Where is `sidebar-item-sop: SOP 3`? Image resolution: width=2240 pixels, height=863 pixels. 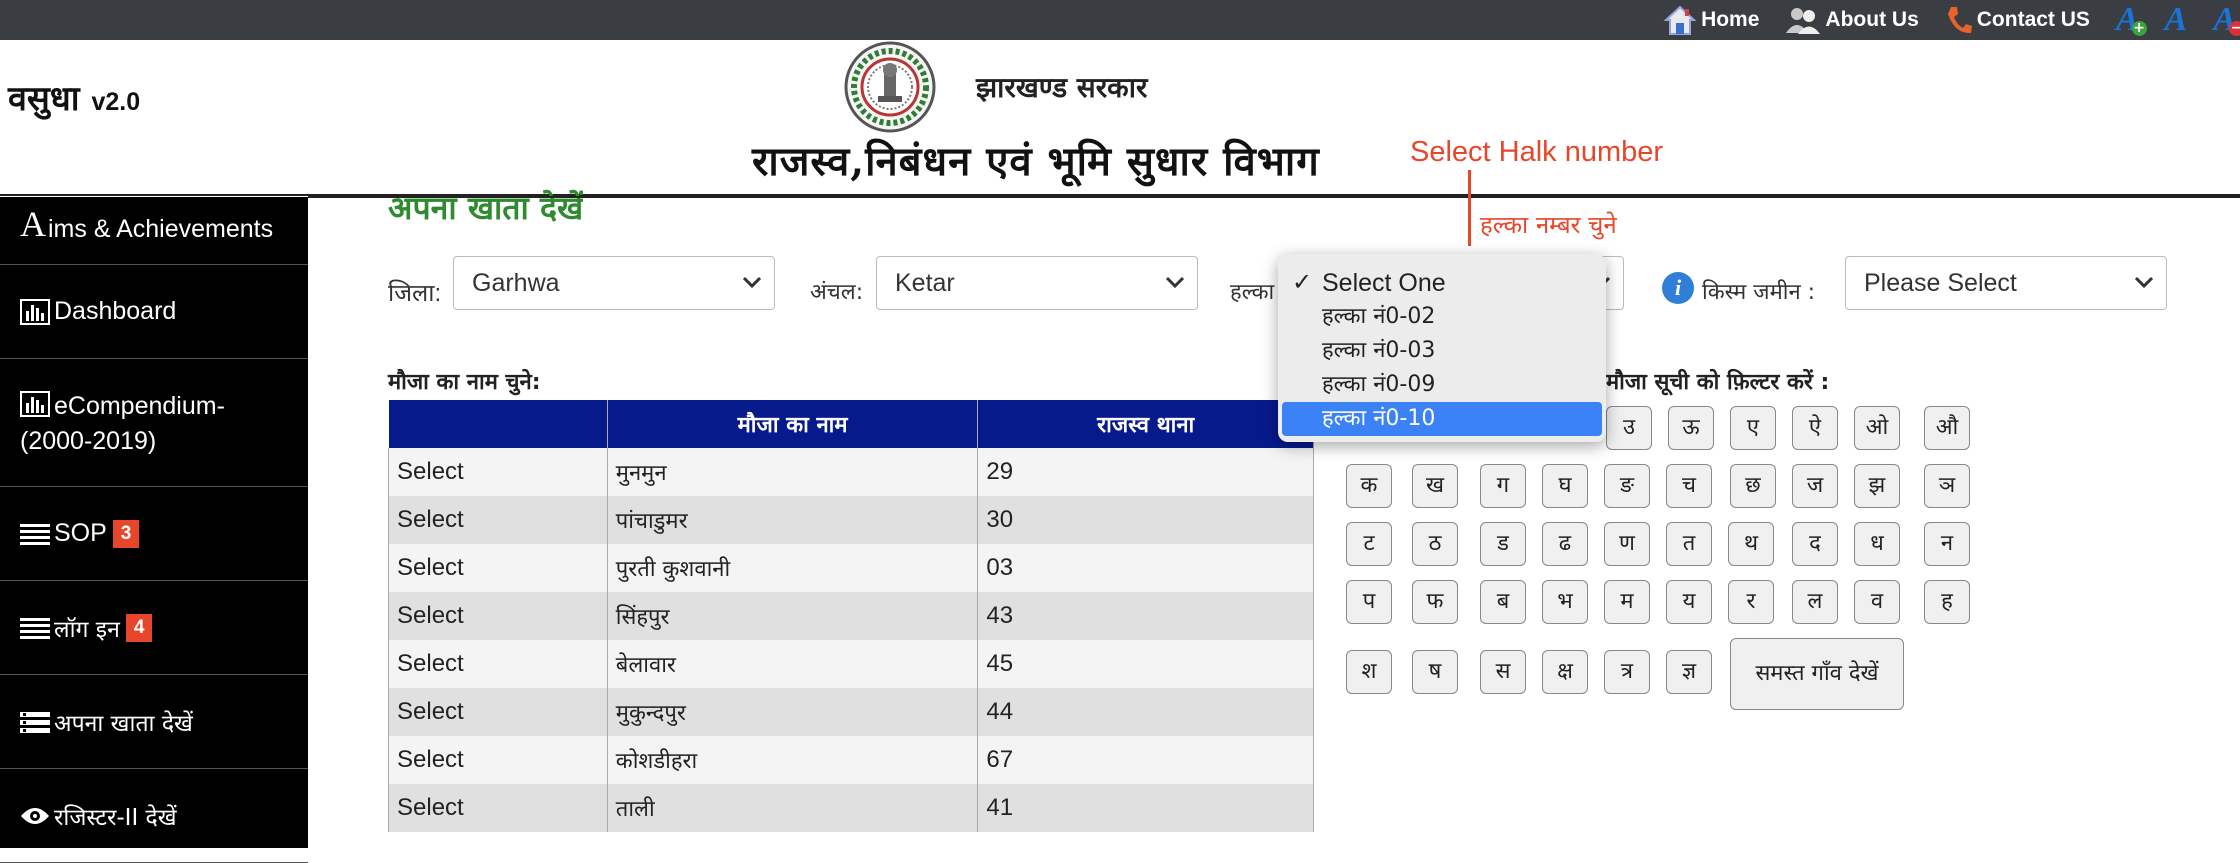 sidebar-item-sop: SOP 3 is located at coordinates (154, 534).